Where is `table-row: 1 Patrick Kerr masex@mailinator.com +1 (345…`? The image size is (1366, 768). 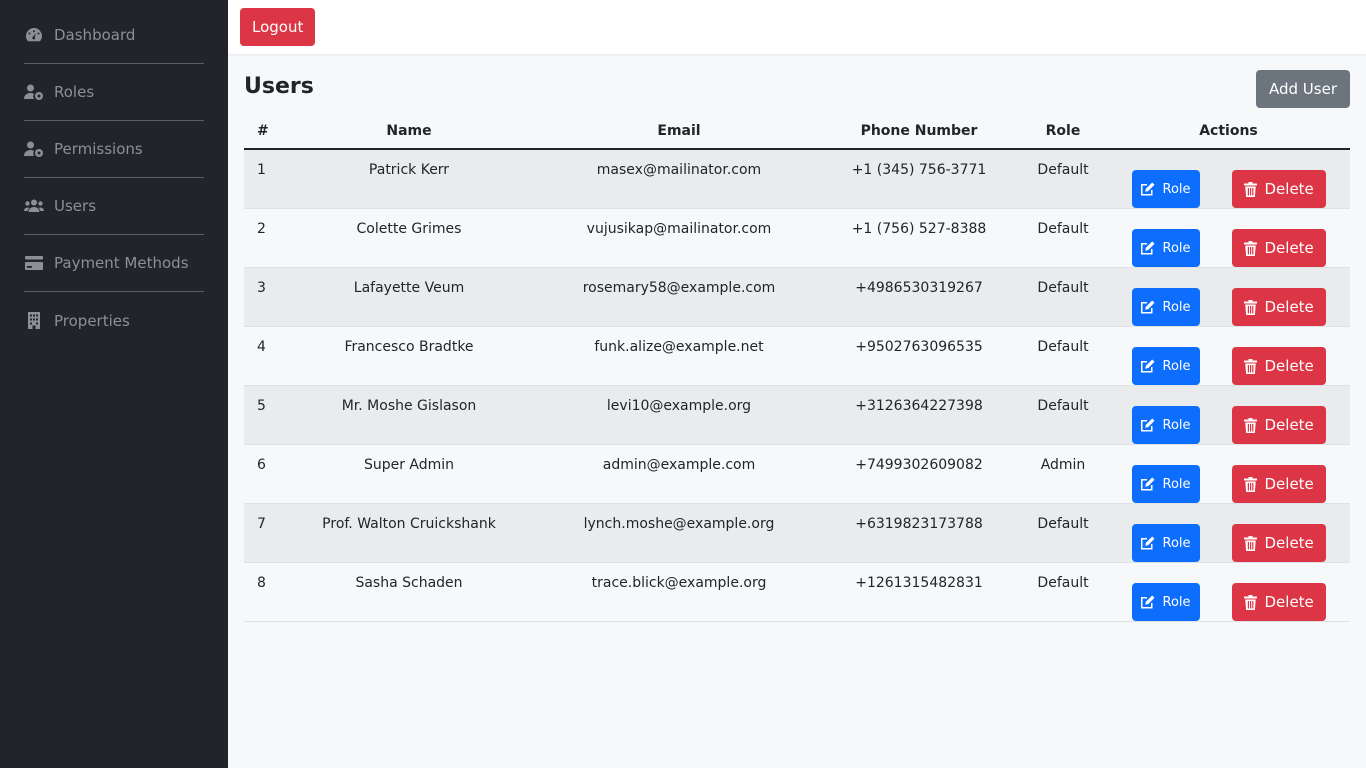
table-row: 1 Patrick Kerr masex@mailinator.com +1 (345… is located at coordinates (797, 179).